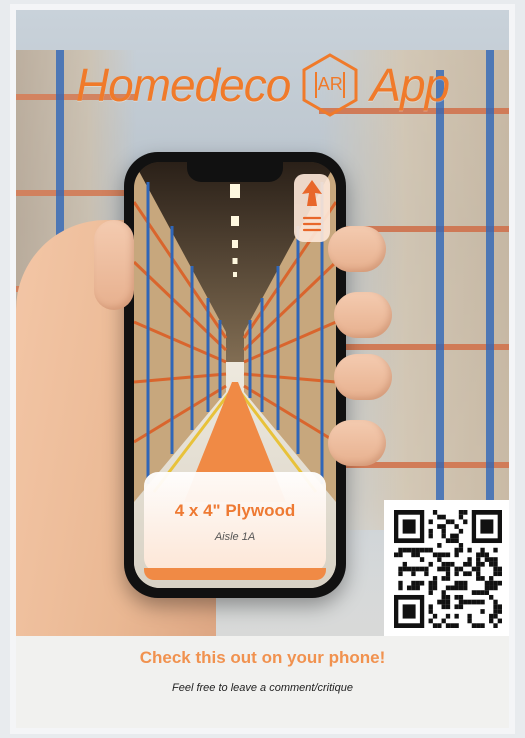 The image size is (525, 738). I want to click on subtext: Feel free to leave a comment/critique, so click(262, 688).